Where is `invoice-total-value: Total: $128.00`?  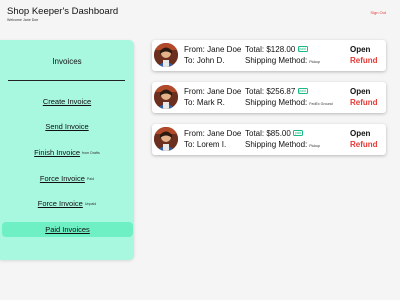
invoice-total-value: Total: $128.00 is located at coordinates (270, 49).